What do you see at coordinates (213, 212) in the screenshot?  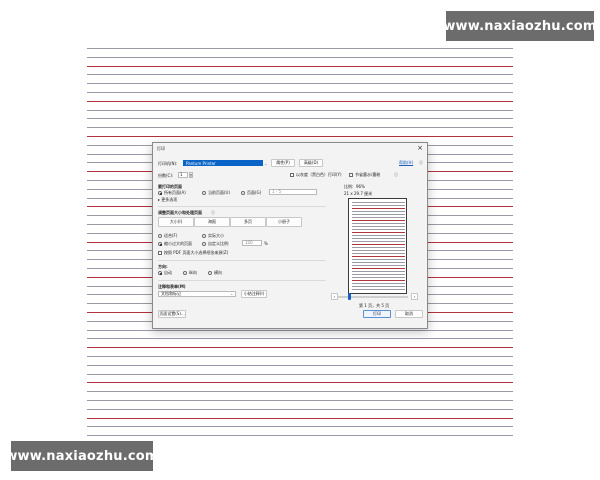 I see `sizing-info-icon: ⓘ` at bounding box center [213, 212].